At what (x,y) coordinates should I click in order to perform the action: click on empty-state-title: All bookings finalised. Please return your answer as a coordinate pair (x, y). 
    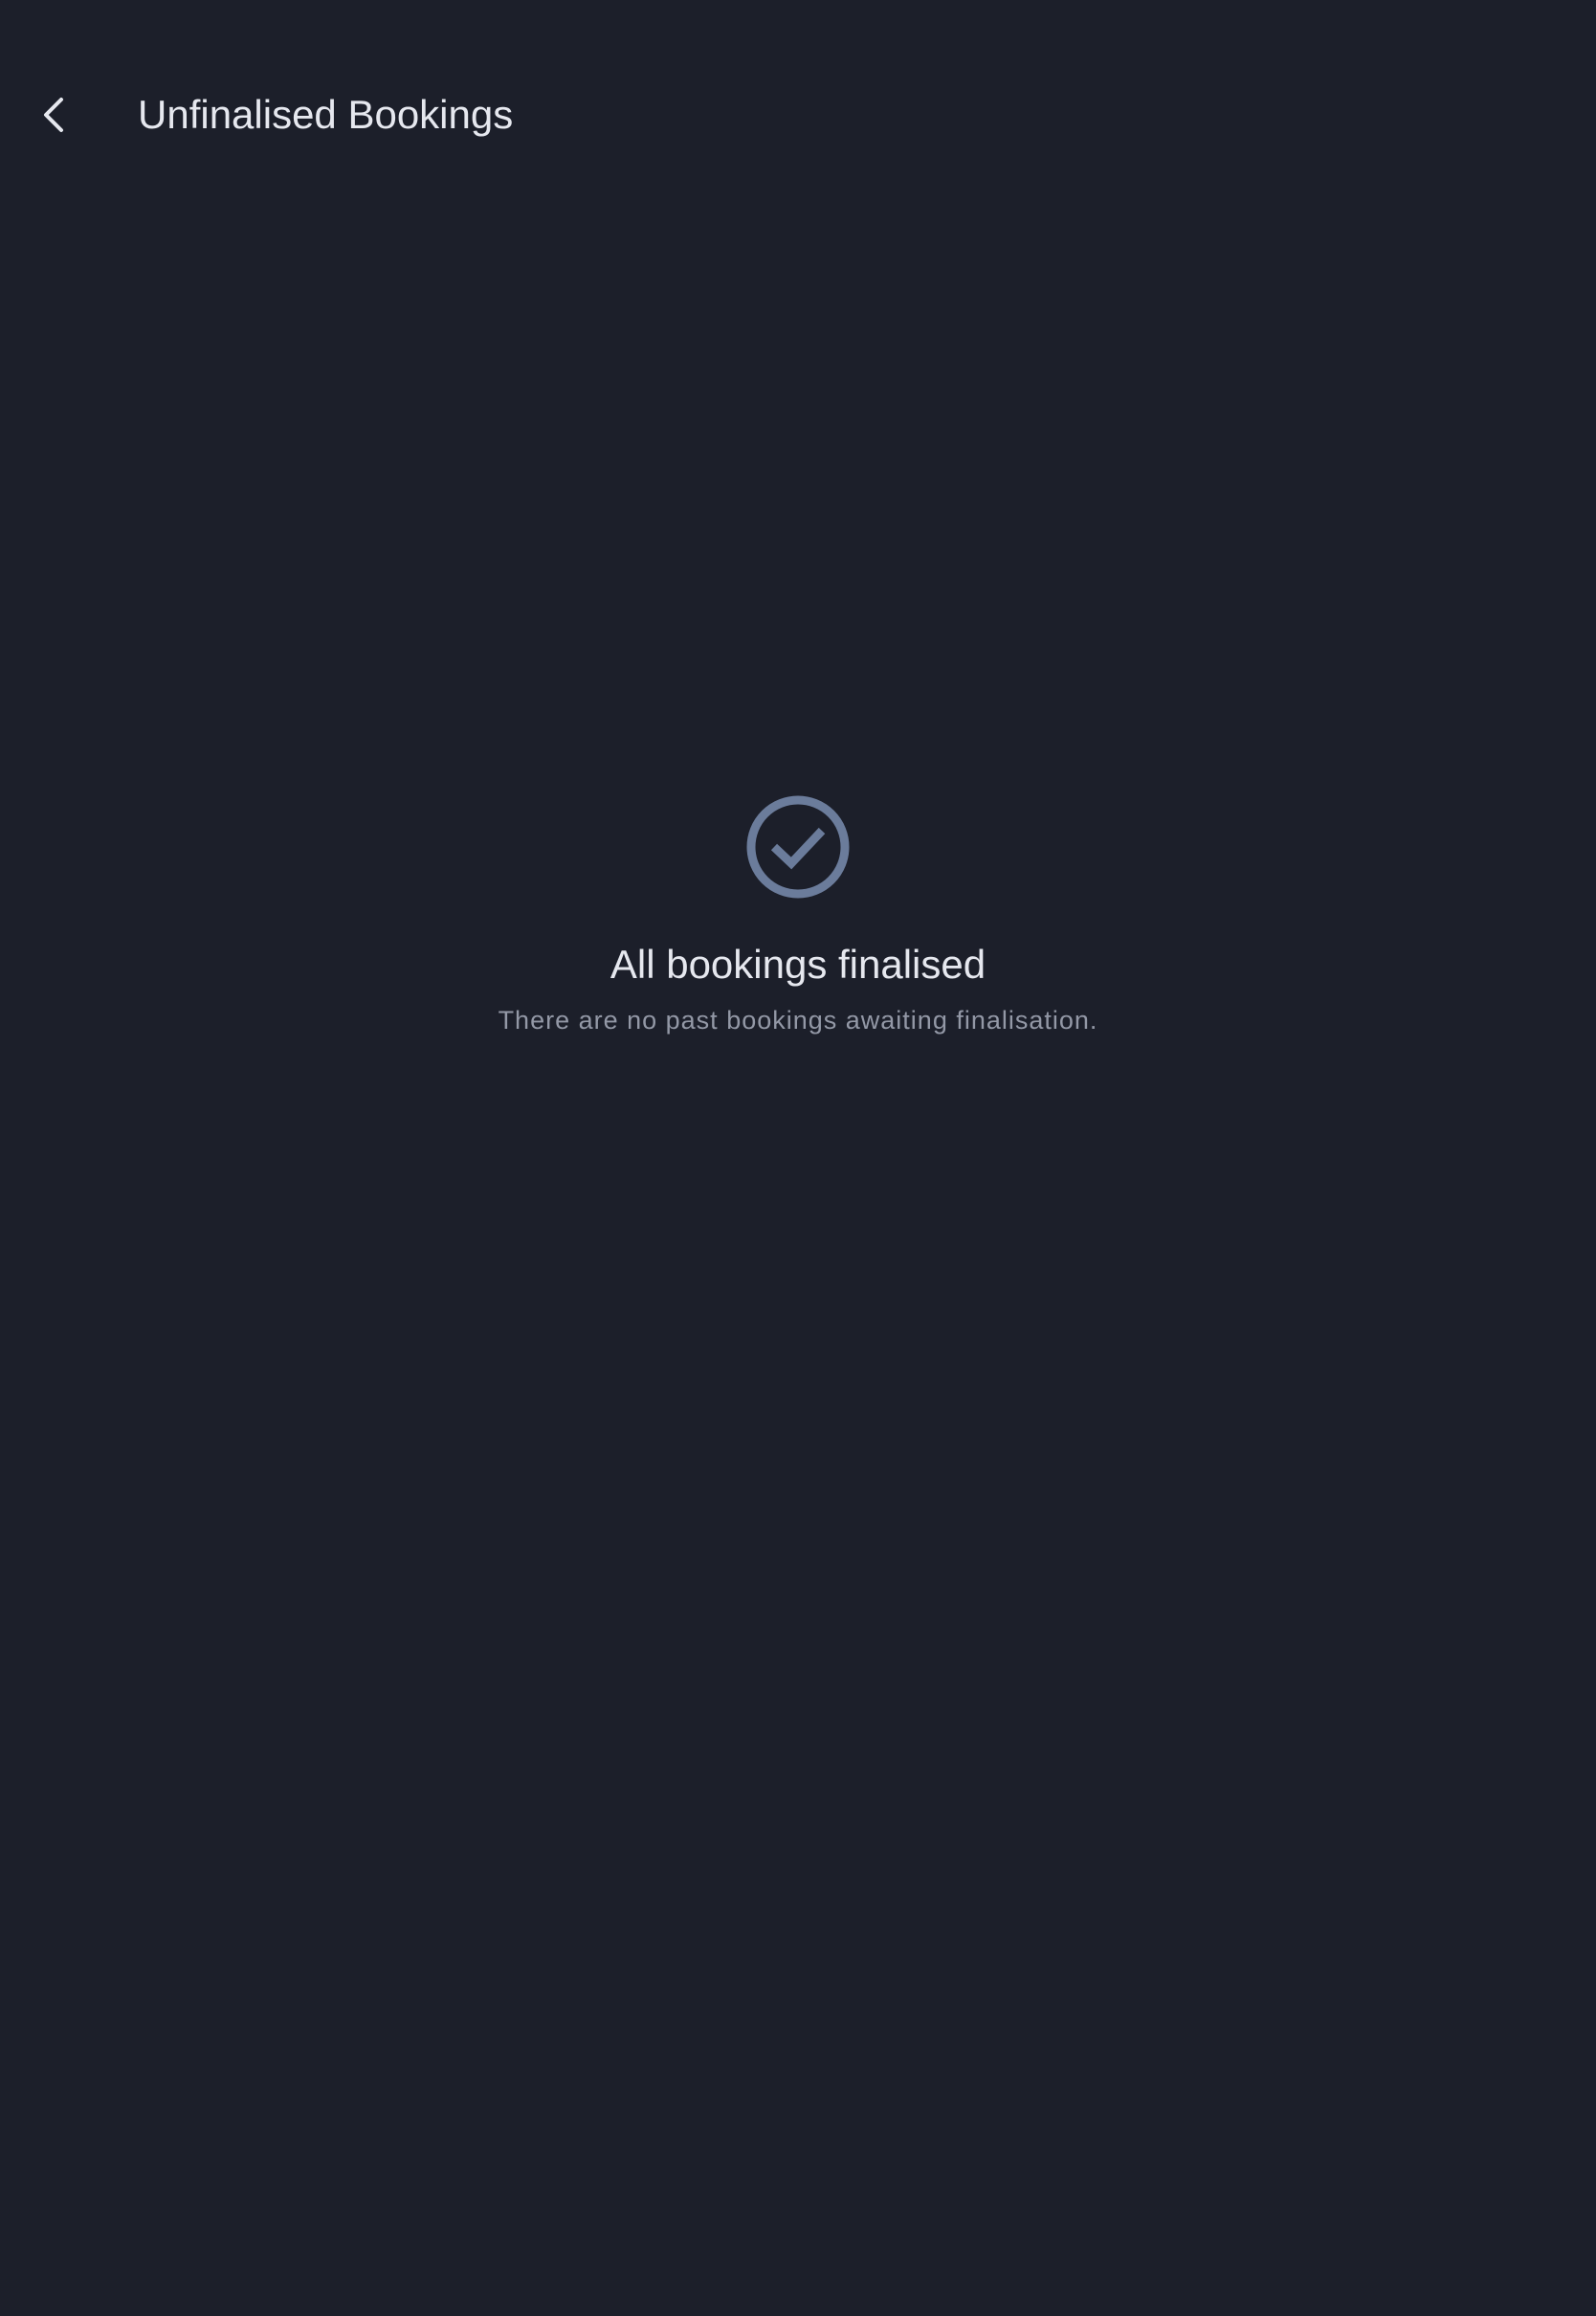
    Looking at the image, I should click on (798, 965).